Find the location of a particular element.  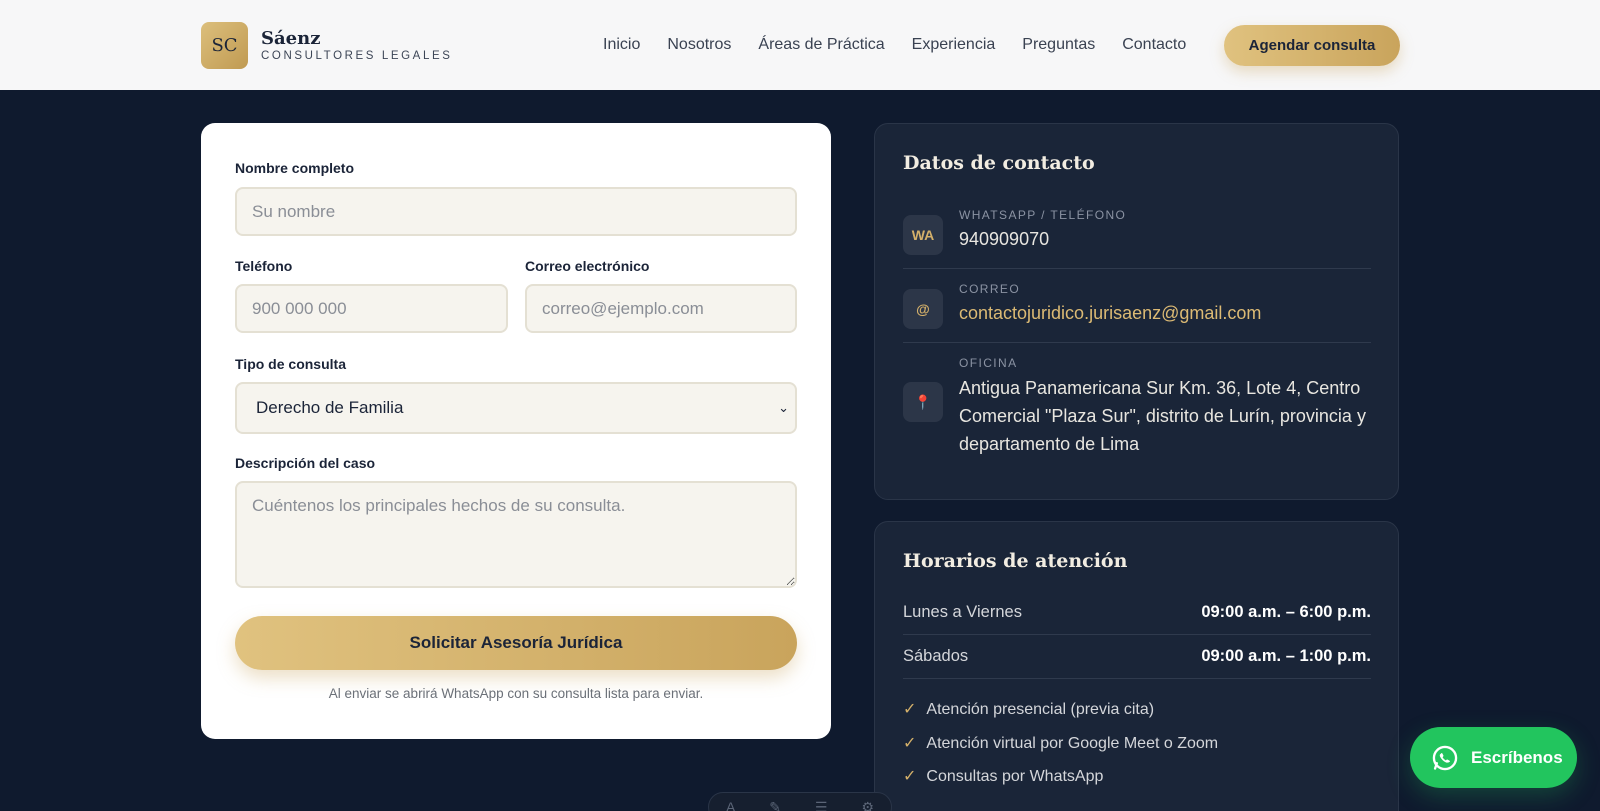

email-label: Correo electrónico is located at coordinates (587, 266).